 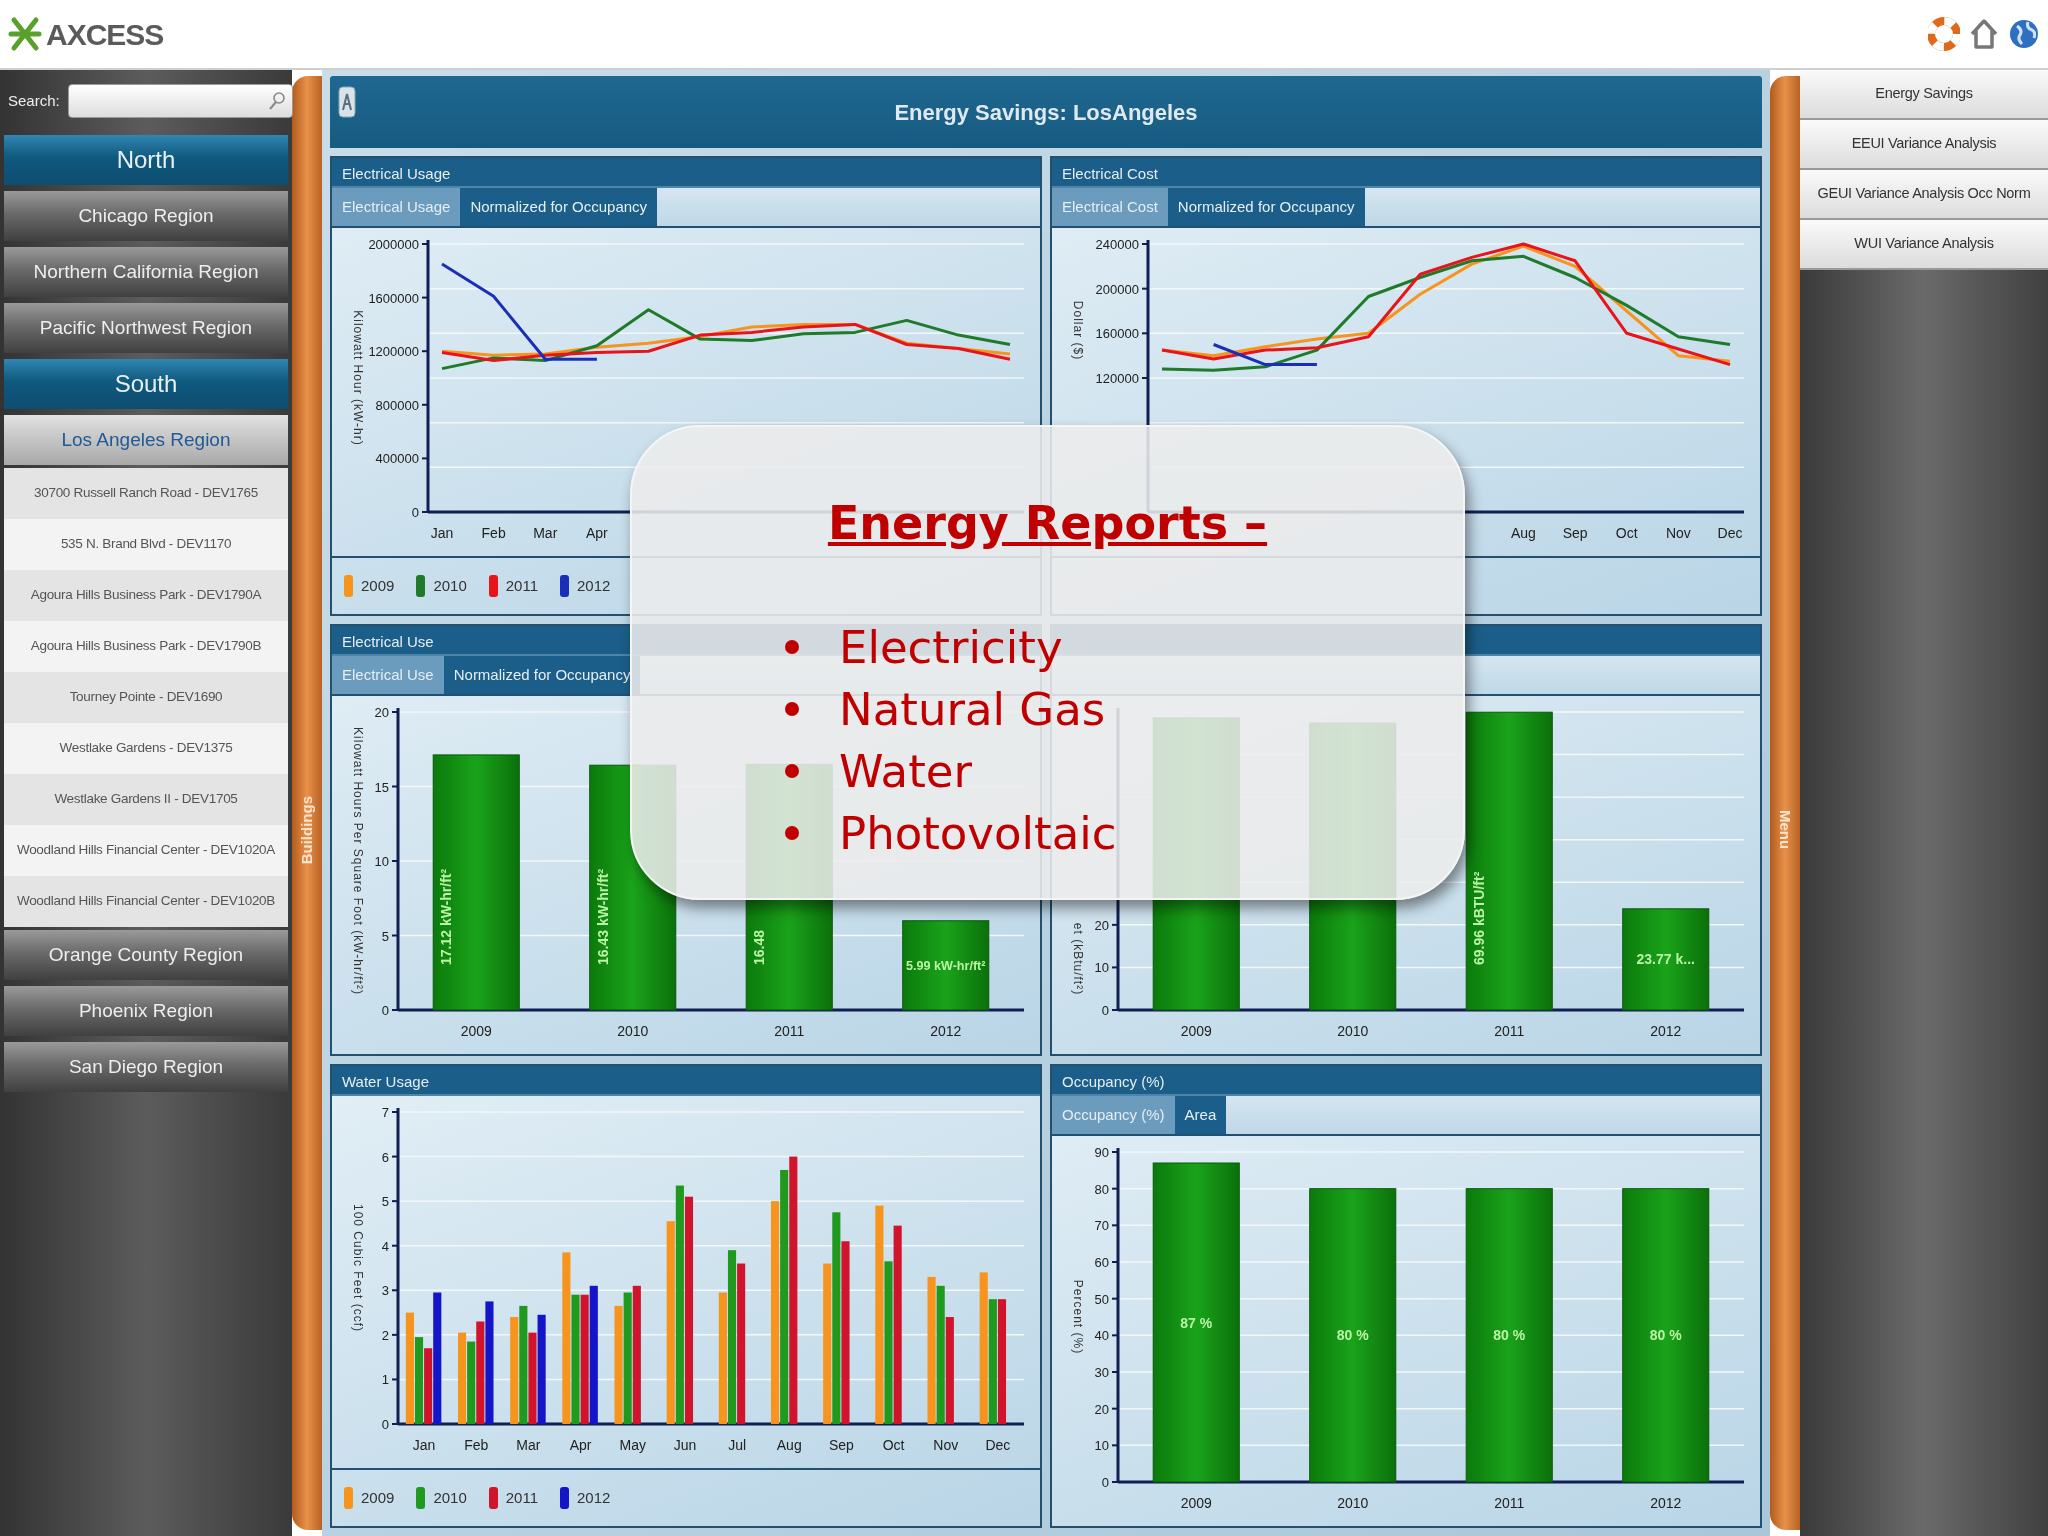 What do you see at coordinates (385, 1246) in the screenshot?
I see `axis-tick-label: 4` at bounding box center [385, 1246].